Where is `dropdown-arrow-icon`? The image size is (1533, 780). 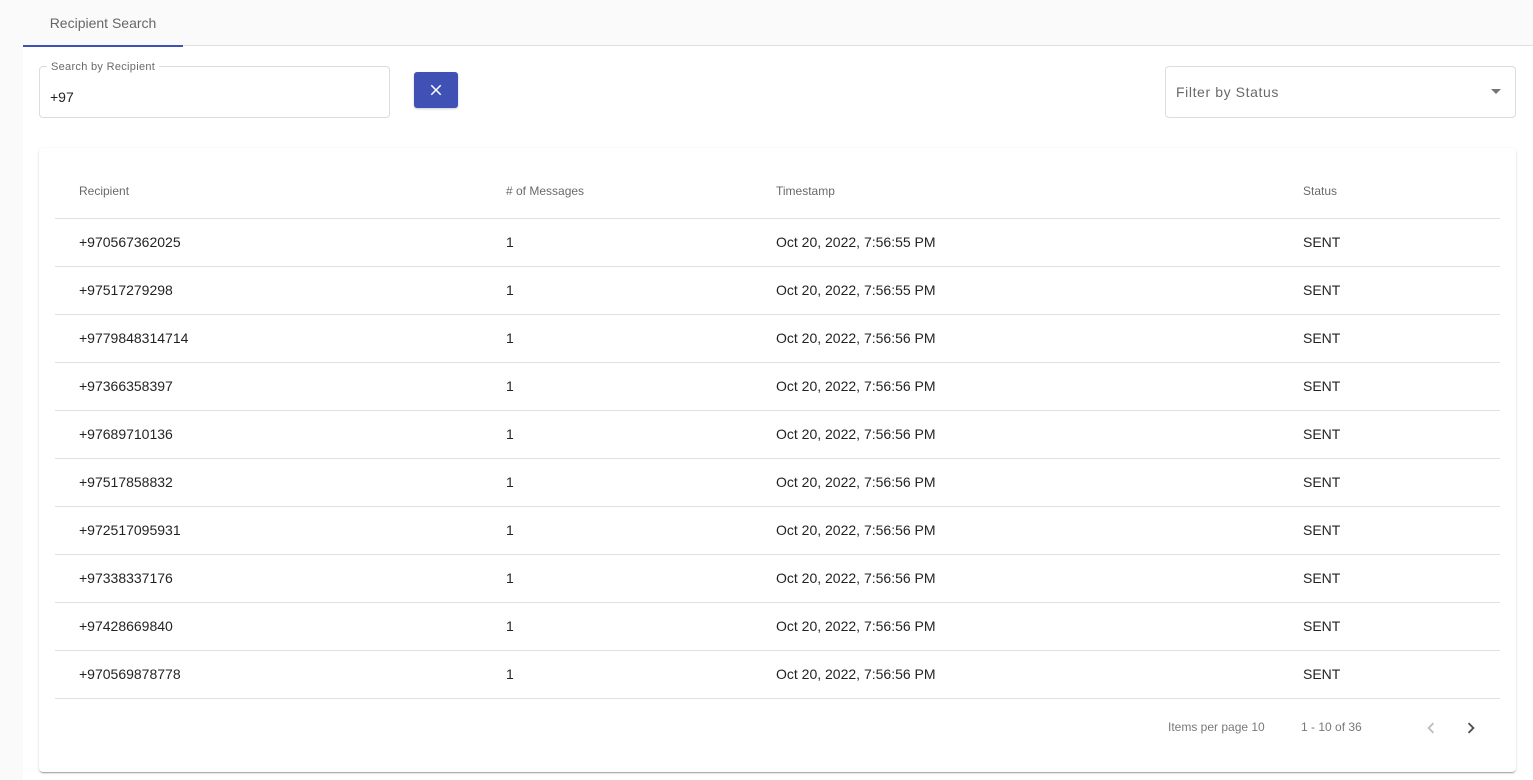 dropdown-arrow-icon is located at coordinates (1496, 91).